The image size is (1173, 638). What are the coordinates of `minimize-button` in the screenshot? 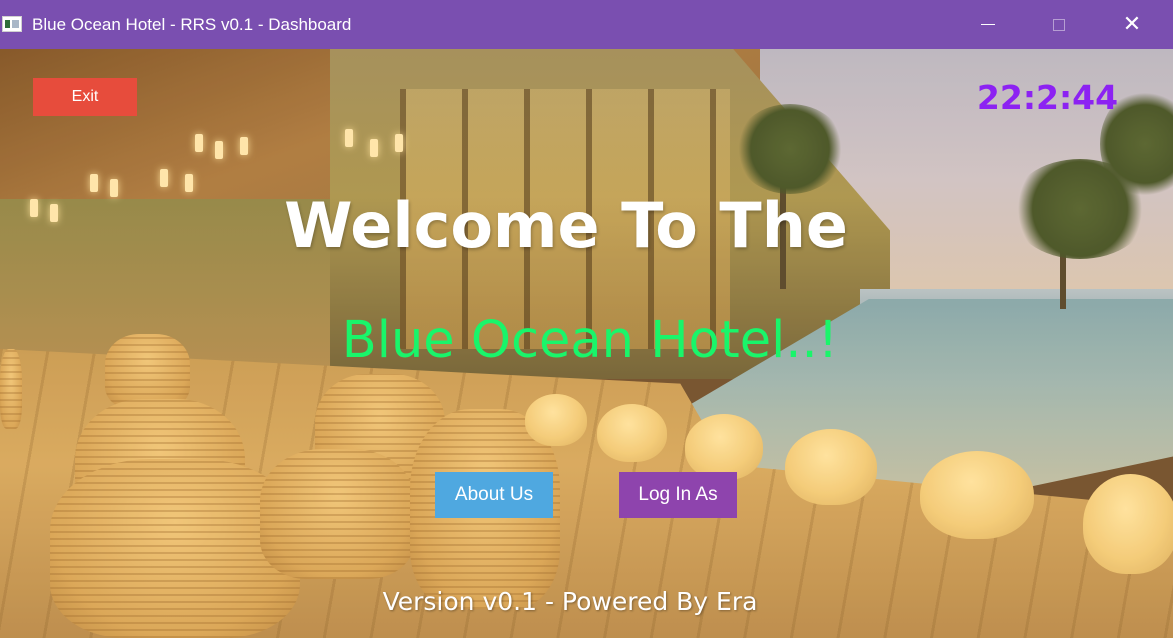 It's located at (988, 24).